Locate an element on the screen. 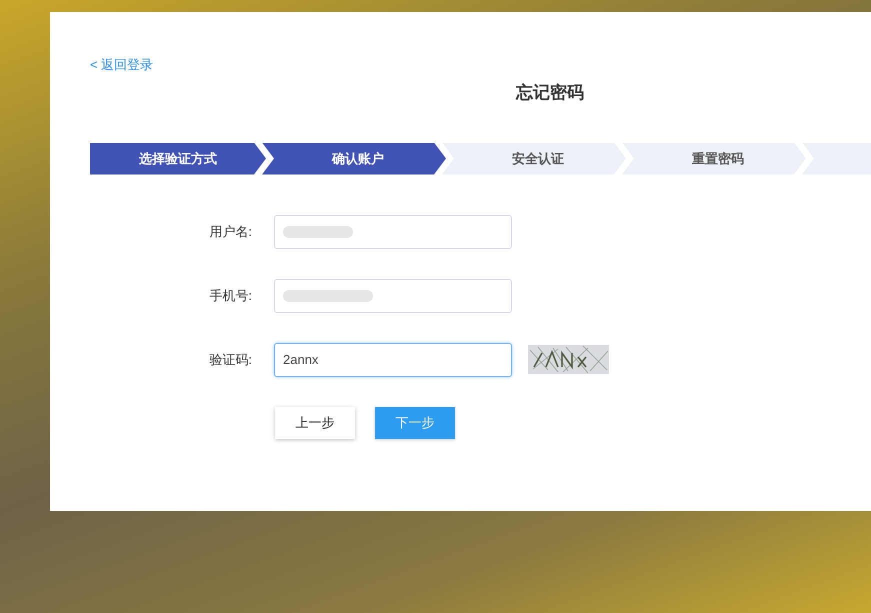  input-field: 2annx is located at coordinates (393, 359).